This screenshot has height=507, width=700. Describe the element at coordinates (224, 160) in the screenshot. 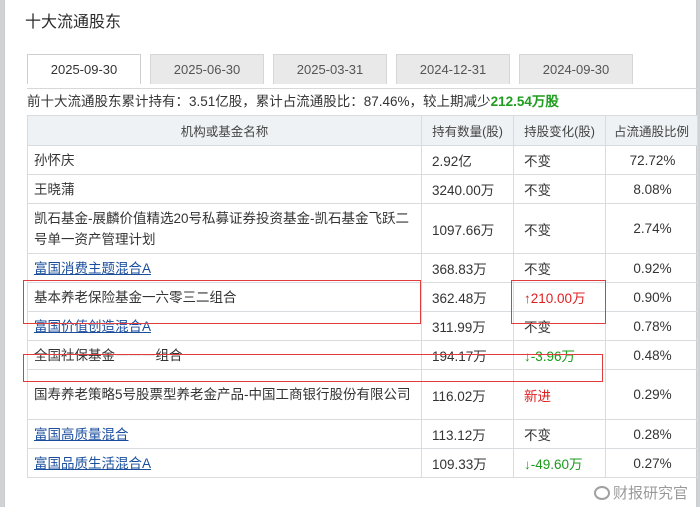

I see `cell-name: 孙怀庆` at that location.